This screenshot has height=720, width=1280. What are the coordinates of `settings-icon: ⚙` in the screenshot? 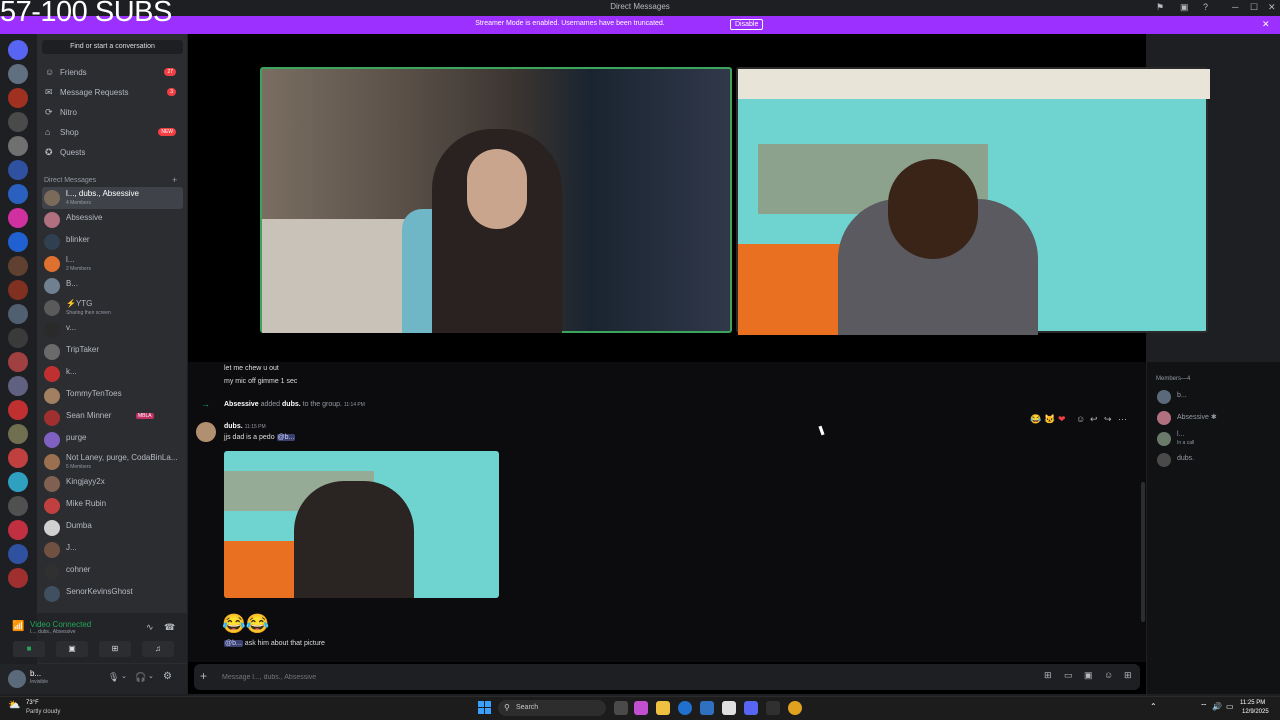 It's located at (167, 676).